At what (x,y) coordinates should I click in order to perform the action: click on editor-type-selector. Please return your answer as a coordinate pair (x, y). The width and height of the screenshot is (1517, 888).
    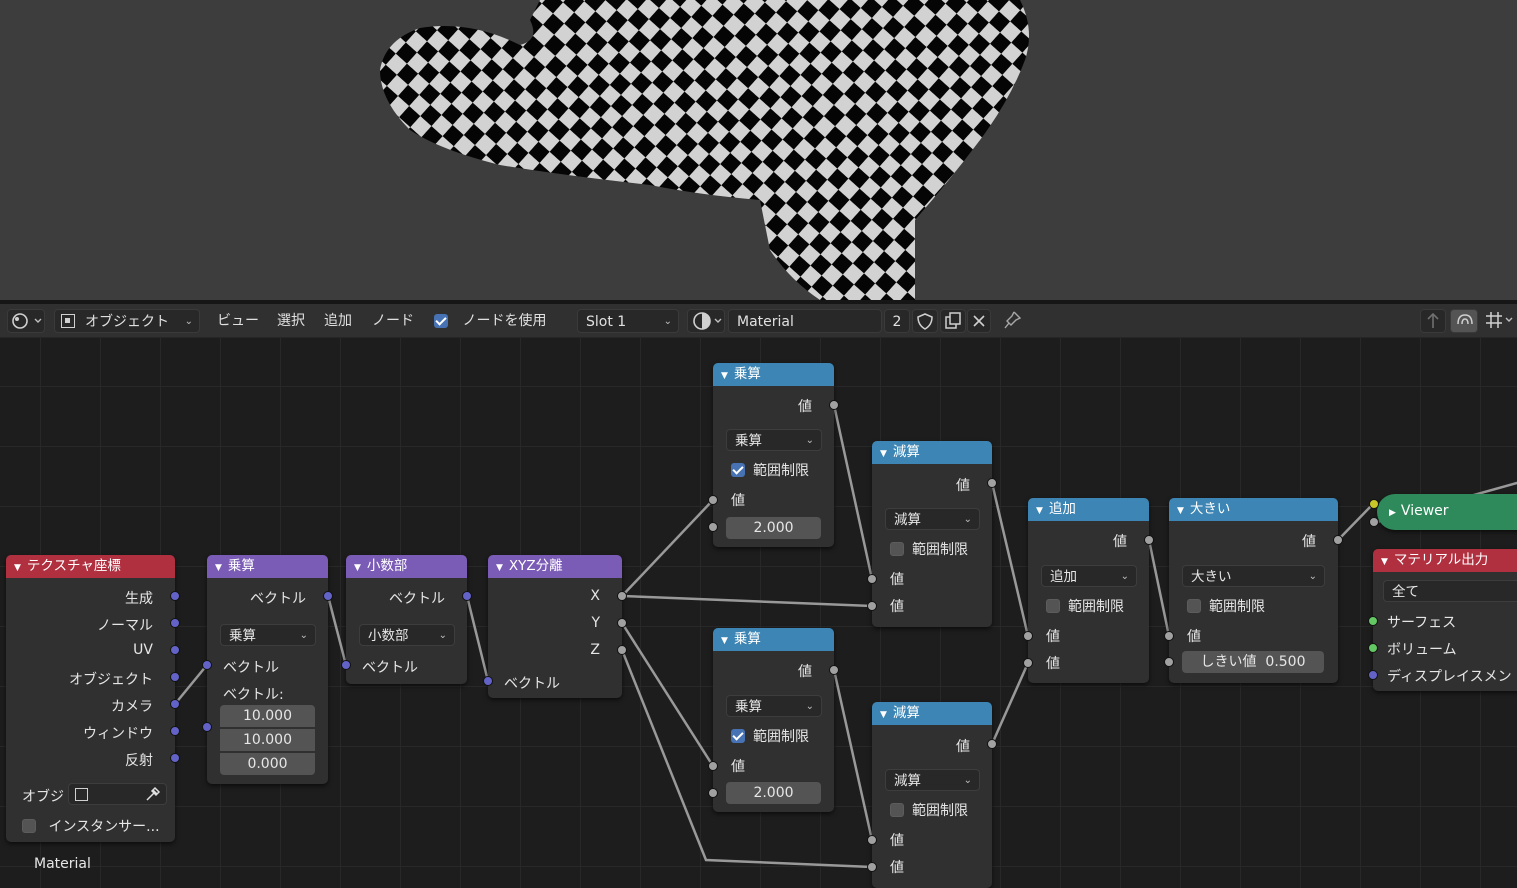
    Looking at the image, I should click on (26, 321).